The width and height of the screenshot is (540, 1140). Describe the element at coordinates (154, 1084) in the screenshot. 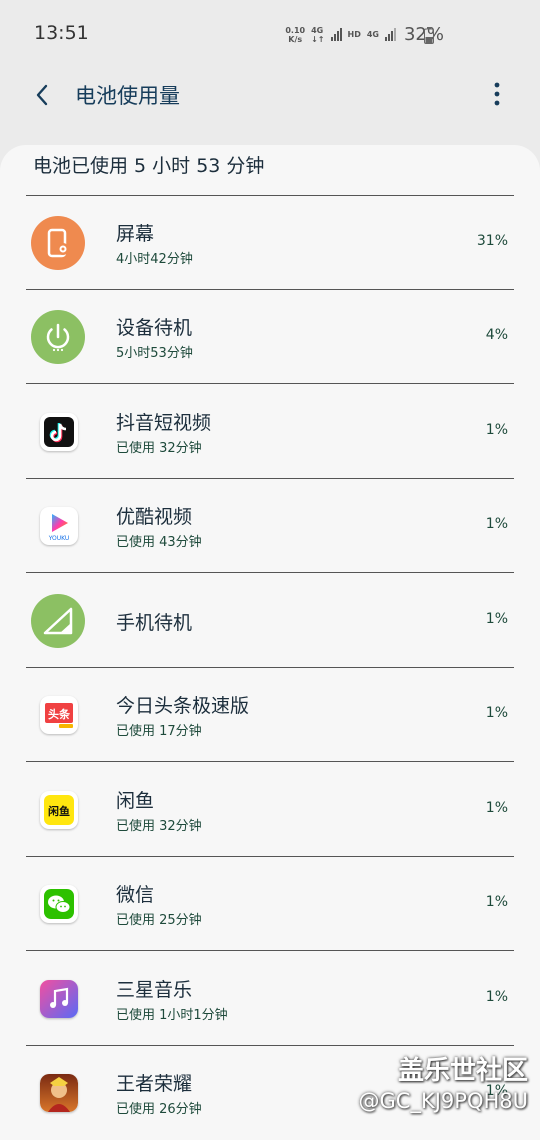

I see `usage-row-name: 王者荣耀` at that location.